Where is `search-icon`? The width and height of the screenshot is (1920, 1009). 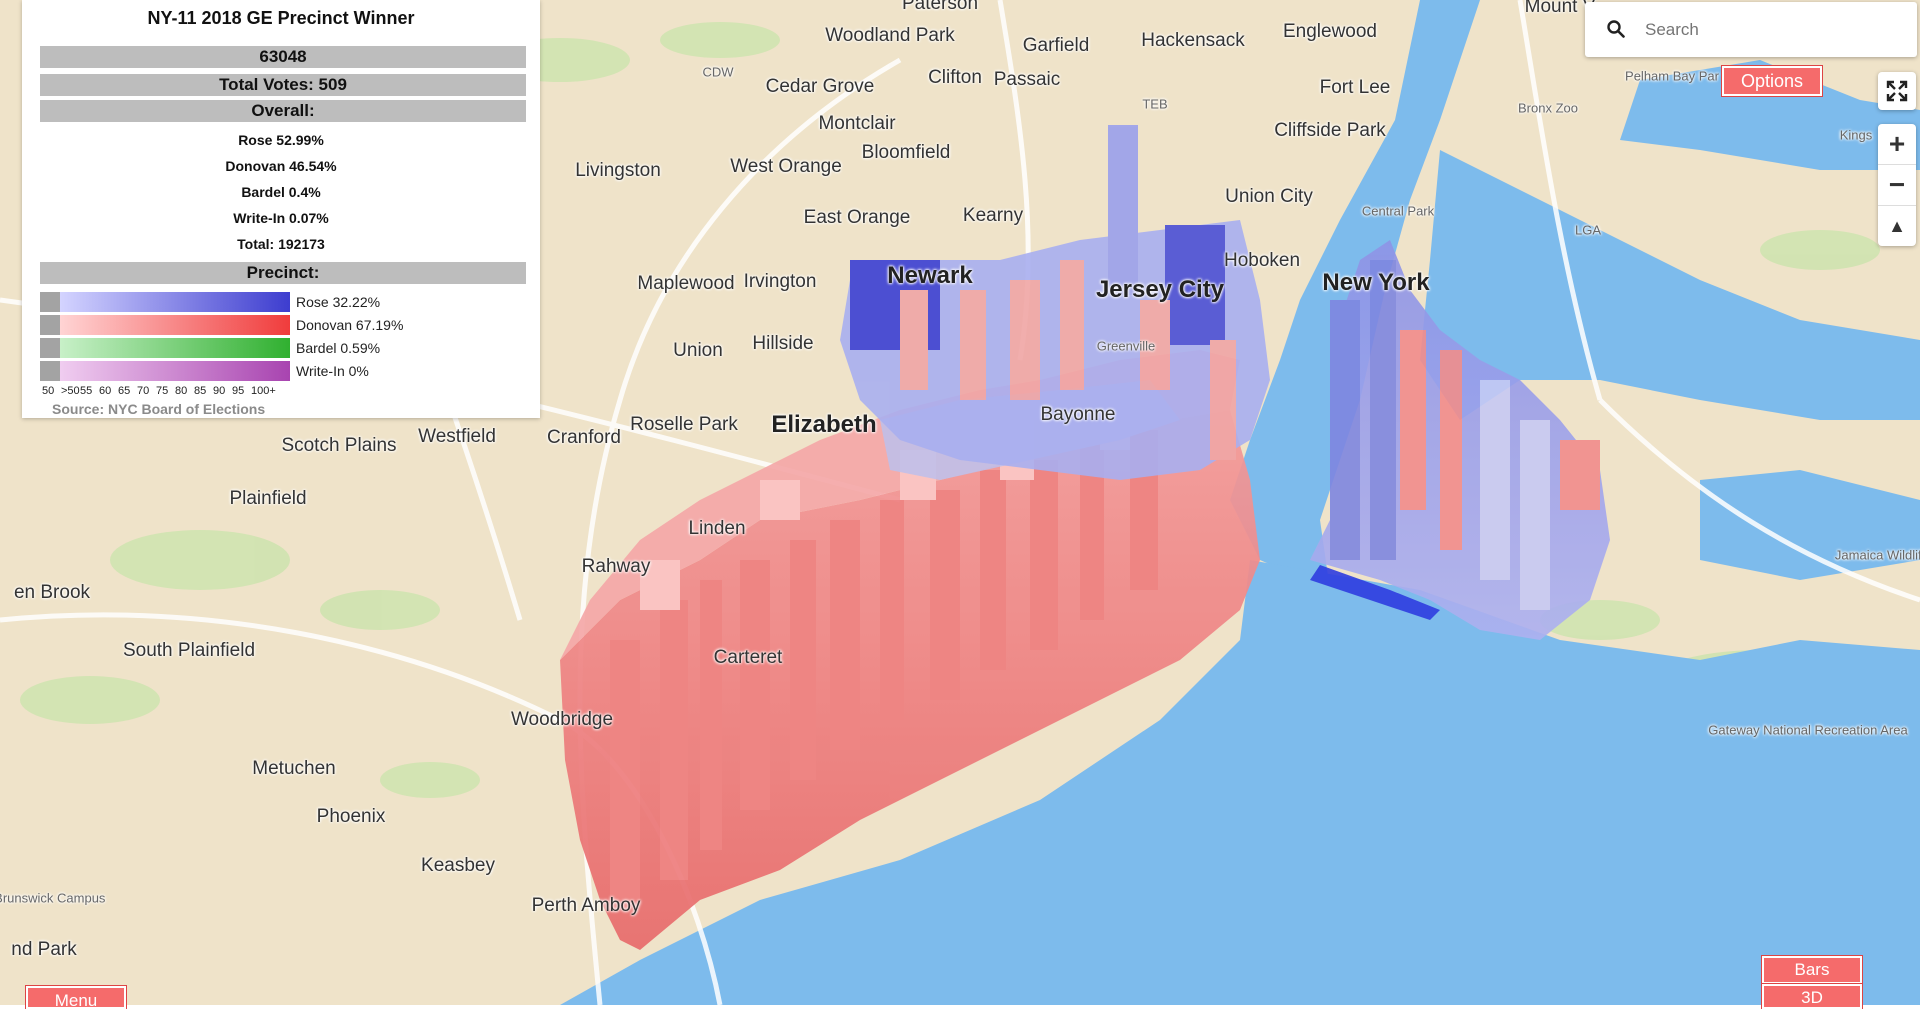 search-icon is located at coordinates (1616, 31).